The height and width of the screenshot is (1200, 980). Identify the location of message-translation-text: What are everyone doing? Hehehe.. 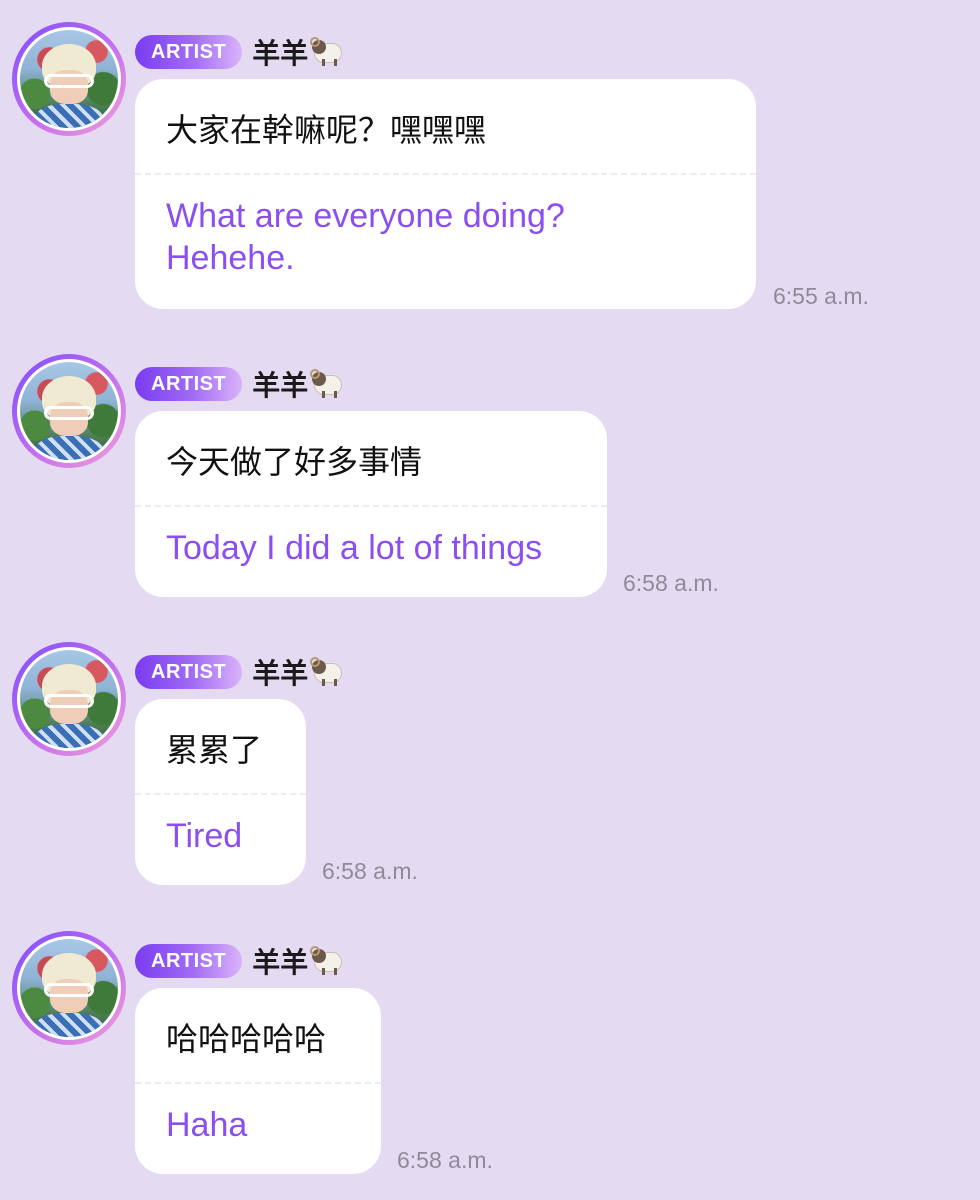
(365, 237).